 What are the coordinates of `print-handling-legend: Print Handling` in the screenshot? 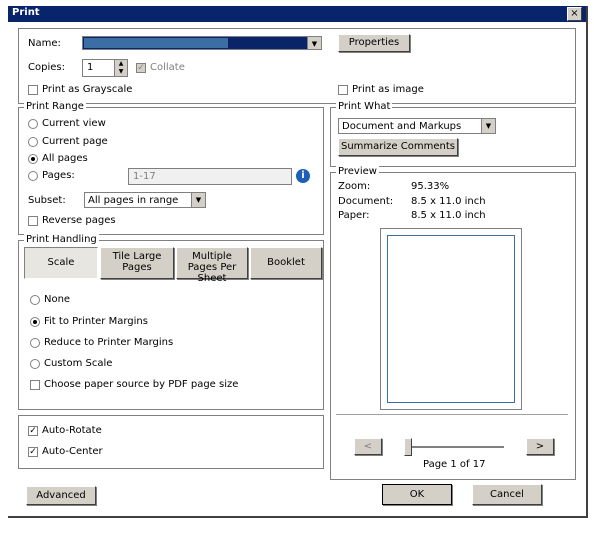 It's located at (61, 239).